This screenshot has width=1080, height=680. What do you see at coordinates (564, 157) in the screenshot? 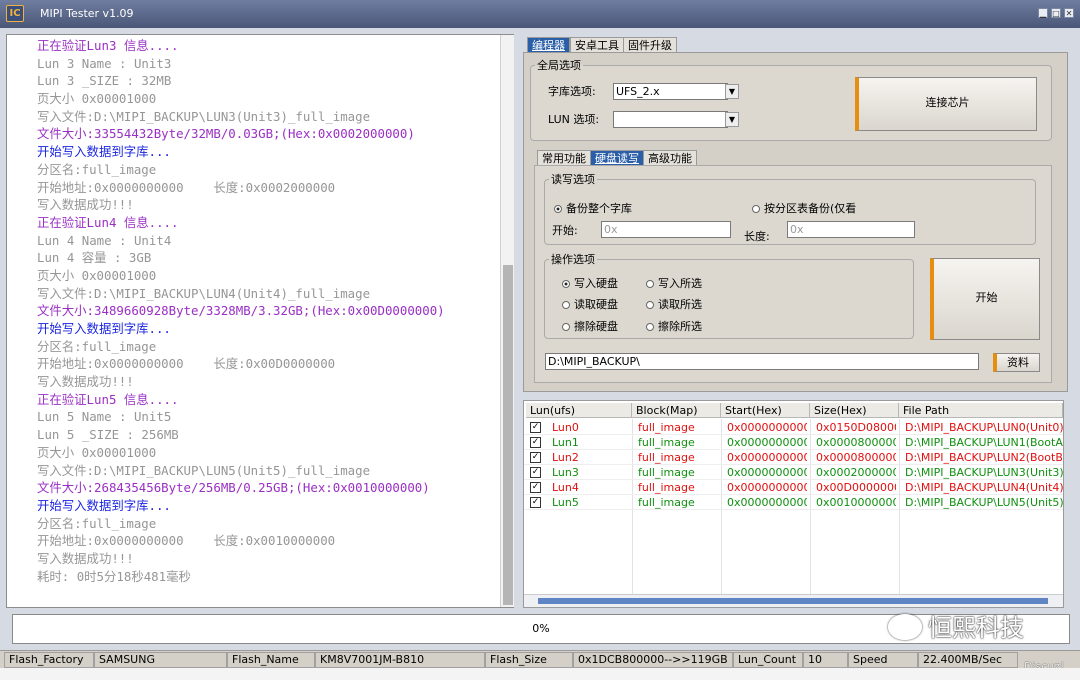
I see `tab-common-functions: 常用功能` at bounding box center [564, 157].